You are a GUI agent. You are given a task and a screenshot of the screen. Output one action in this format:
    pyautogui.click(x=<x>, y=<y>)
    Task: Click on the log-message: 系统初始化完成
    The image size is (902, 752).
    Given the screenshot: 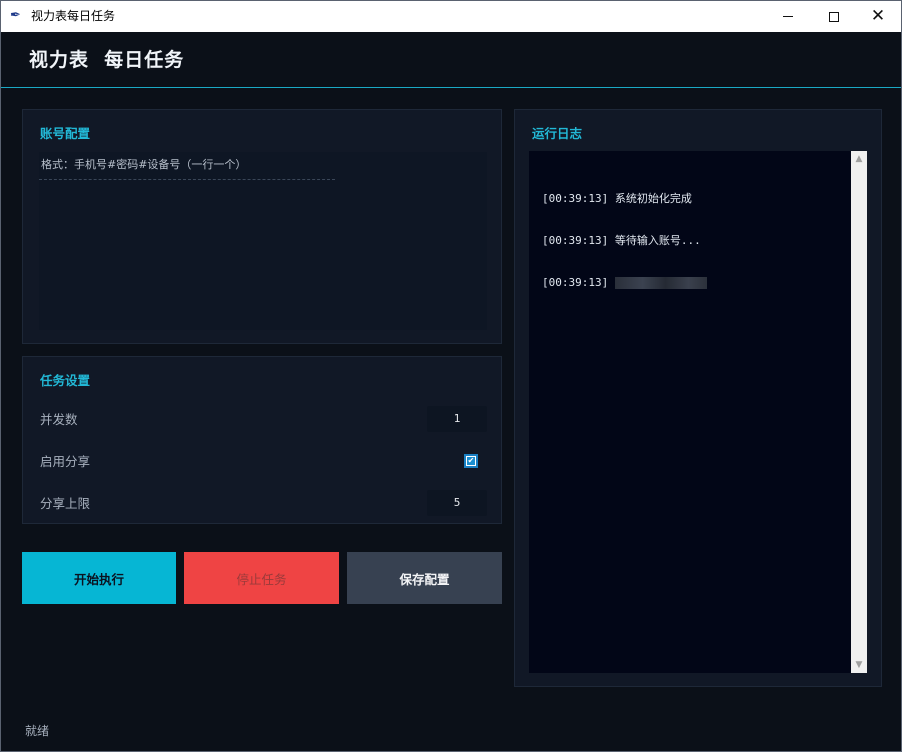 What is the action you would take?
    pyautogui.click(x=653, y=198)
    